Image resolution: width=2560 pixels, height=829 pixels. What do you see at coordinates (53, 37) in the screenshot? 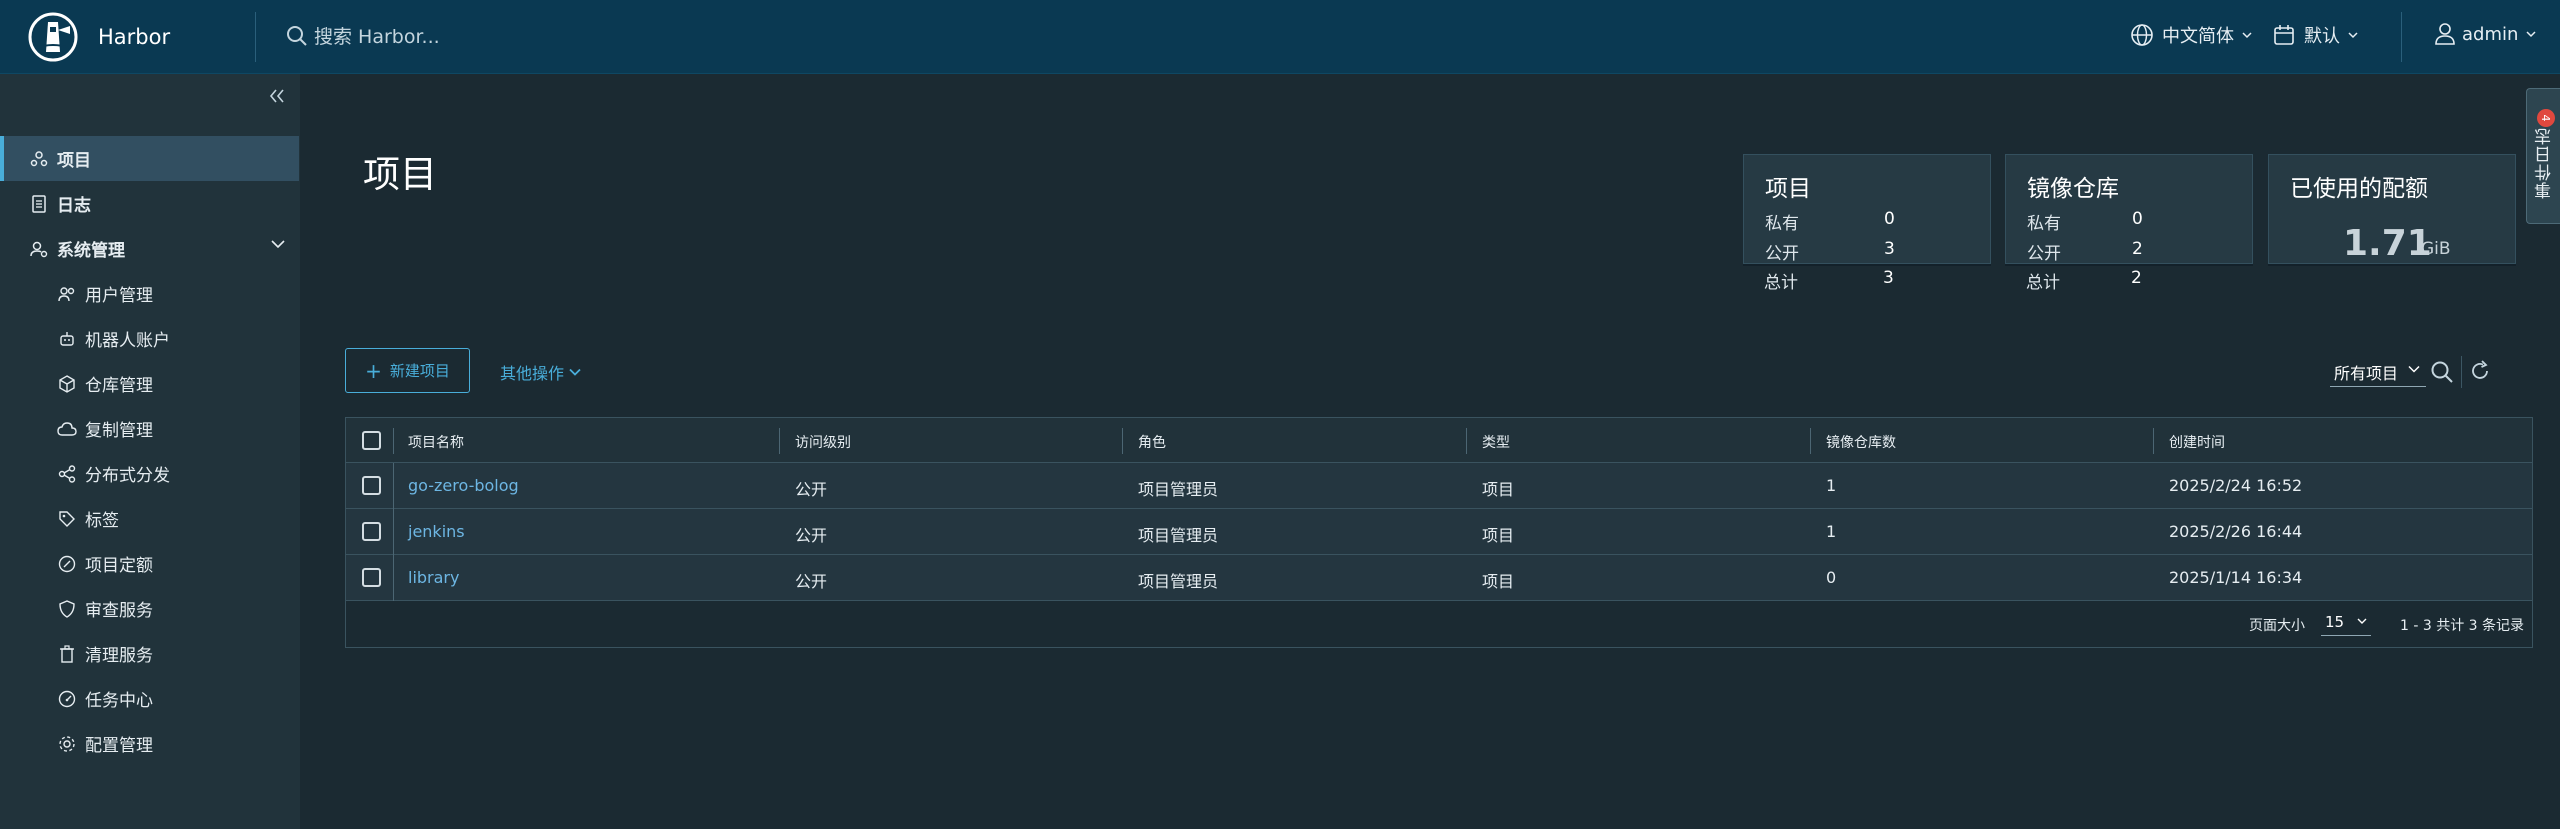
I see `harbor-logo-icon` at bounding box center [53, 37].